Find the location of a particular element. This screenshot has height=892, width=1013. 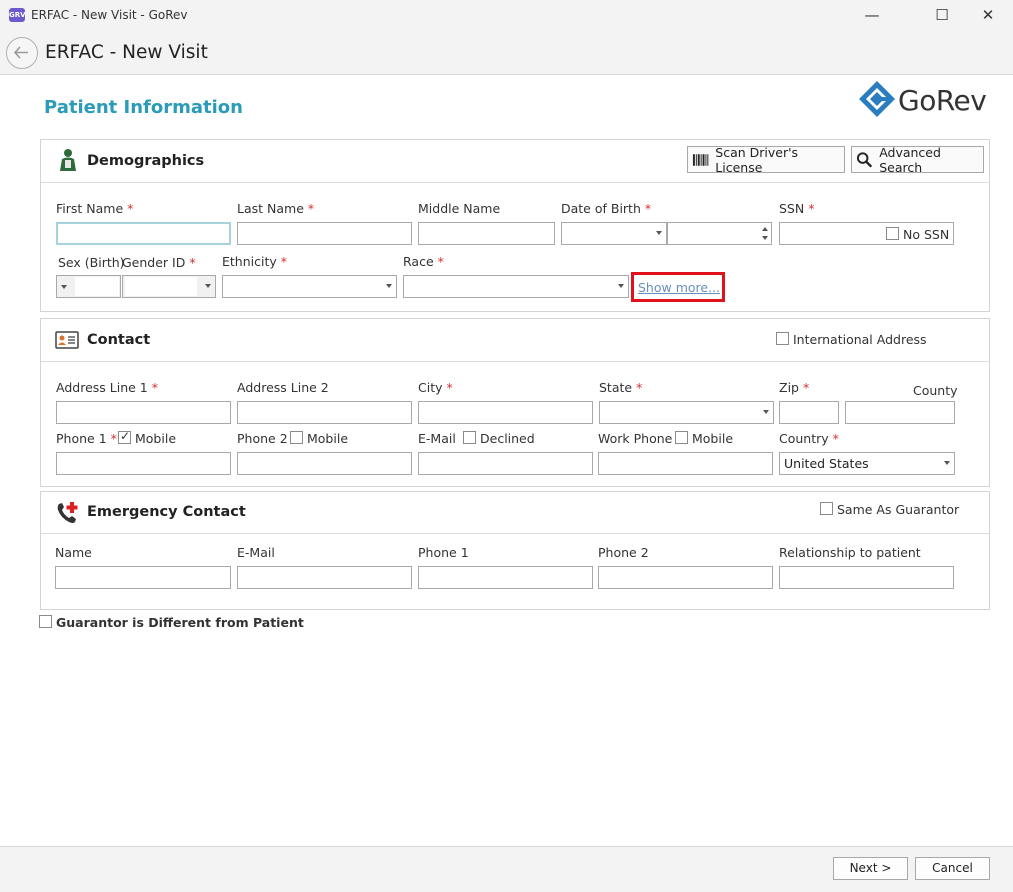

contact-title: Contact is located at coordinates (119, 340).